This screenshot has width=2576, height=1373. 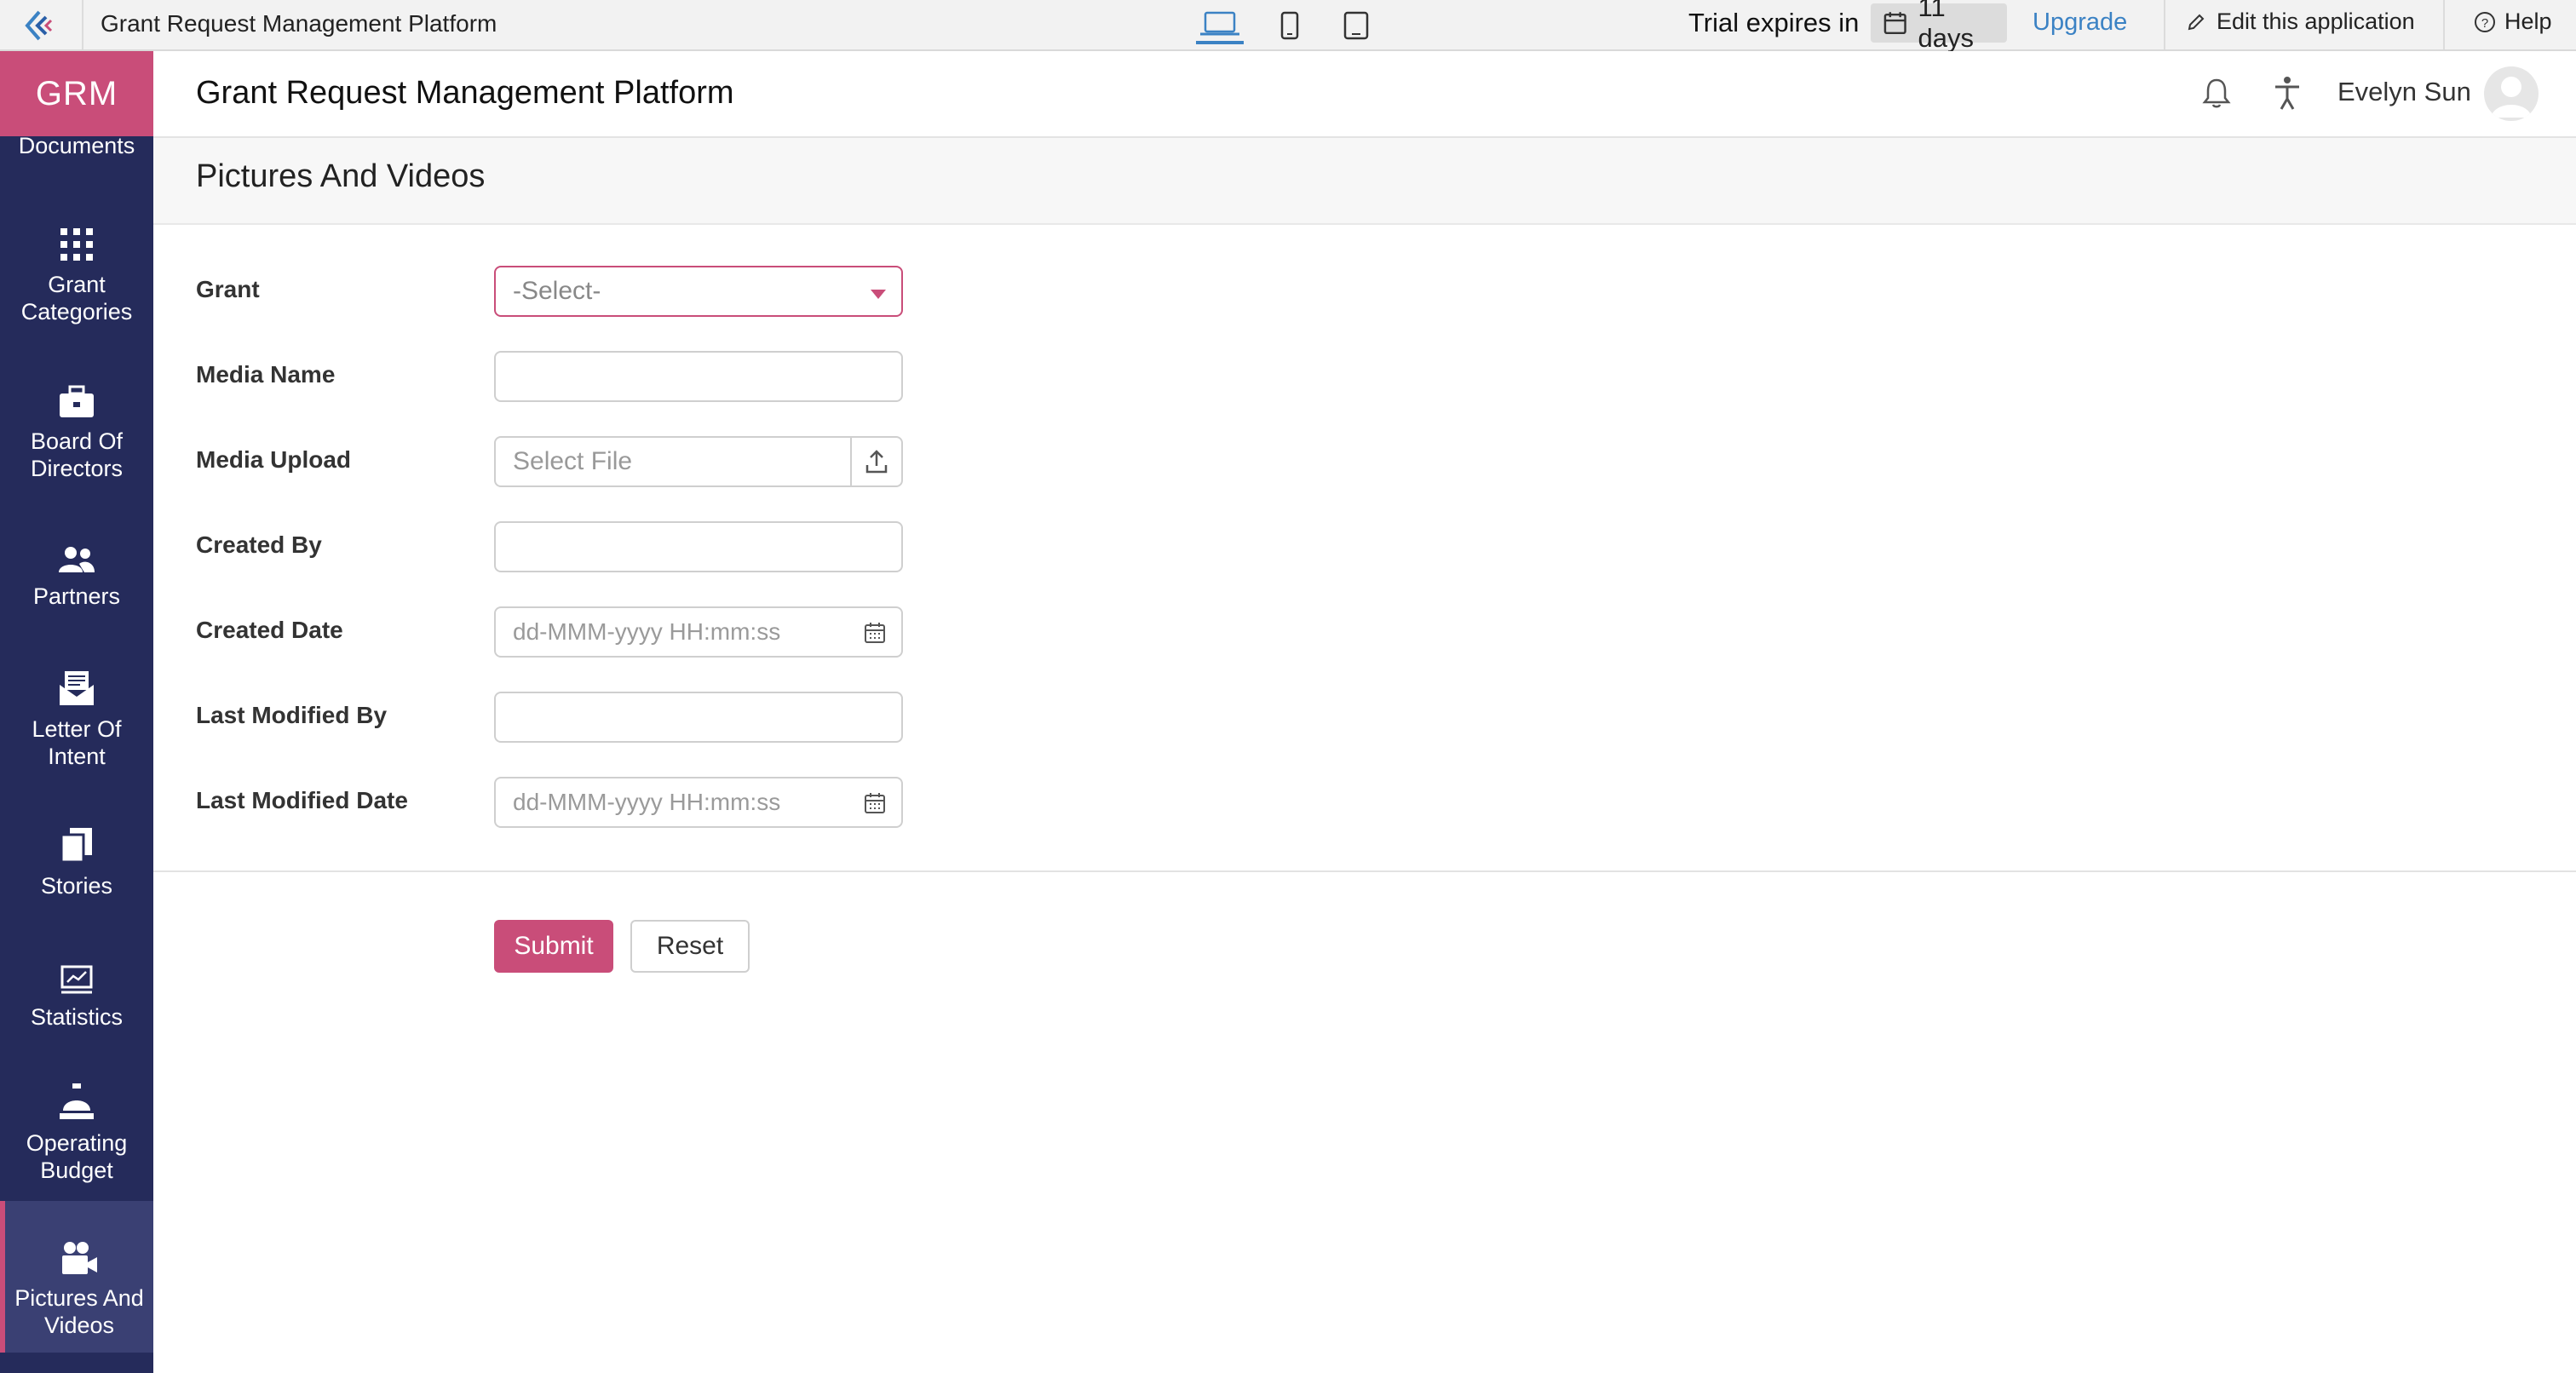 I want to click on form-row-last-modified-by: Last Modified By, so click(x=664, y=717).